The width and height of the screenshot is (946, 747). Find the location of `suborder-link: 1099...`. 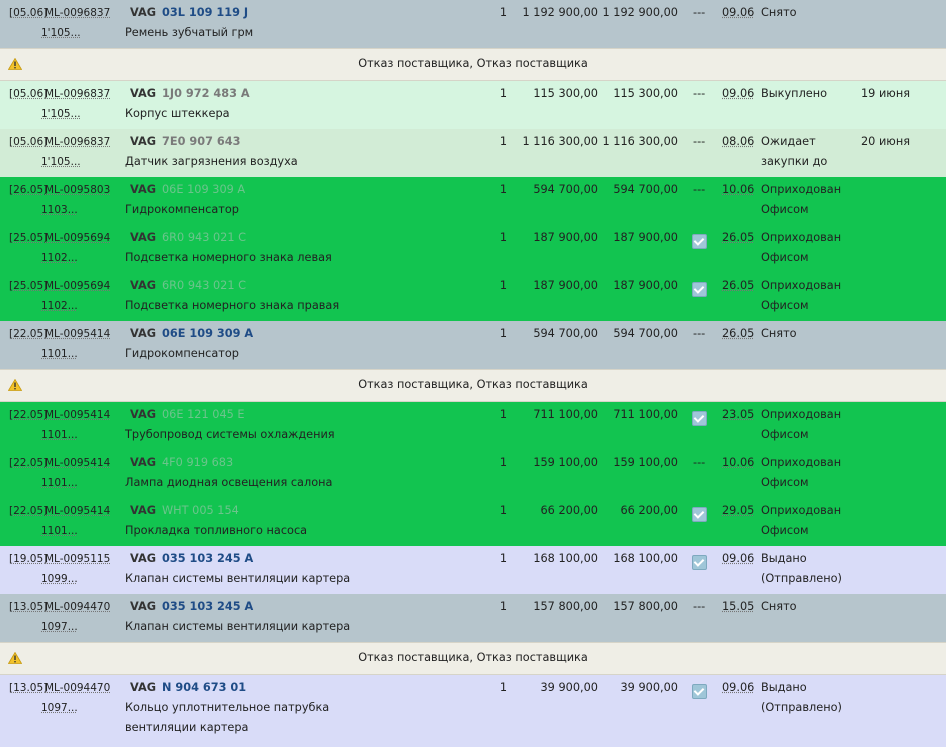

suborder-link: 1099... is located at coordinates (59, 579).